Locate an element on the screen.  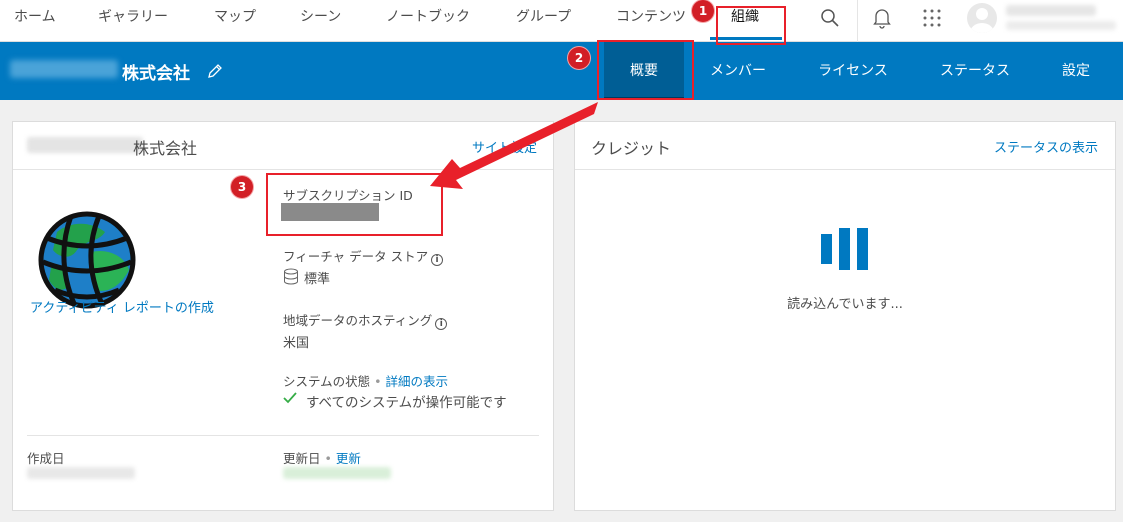
updated-date-row: 更新日 • 更新 is located at coordinates (322, 457).